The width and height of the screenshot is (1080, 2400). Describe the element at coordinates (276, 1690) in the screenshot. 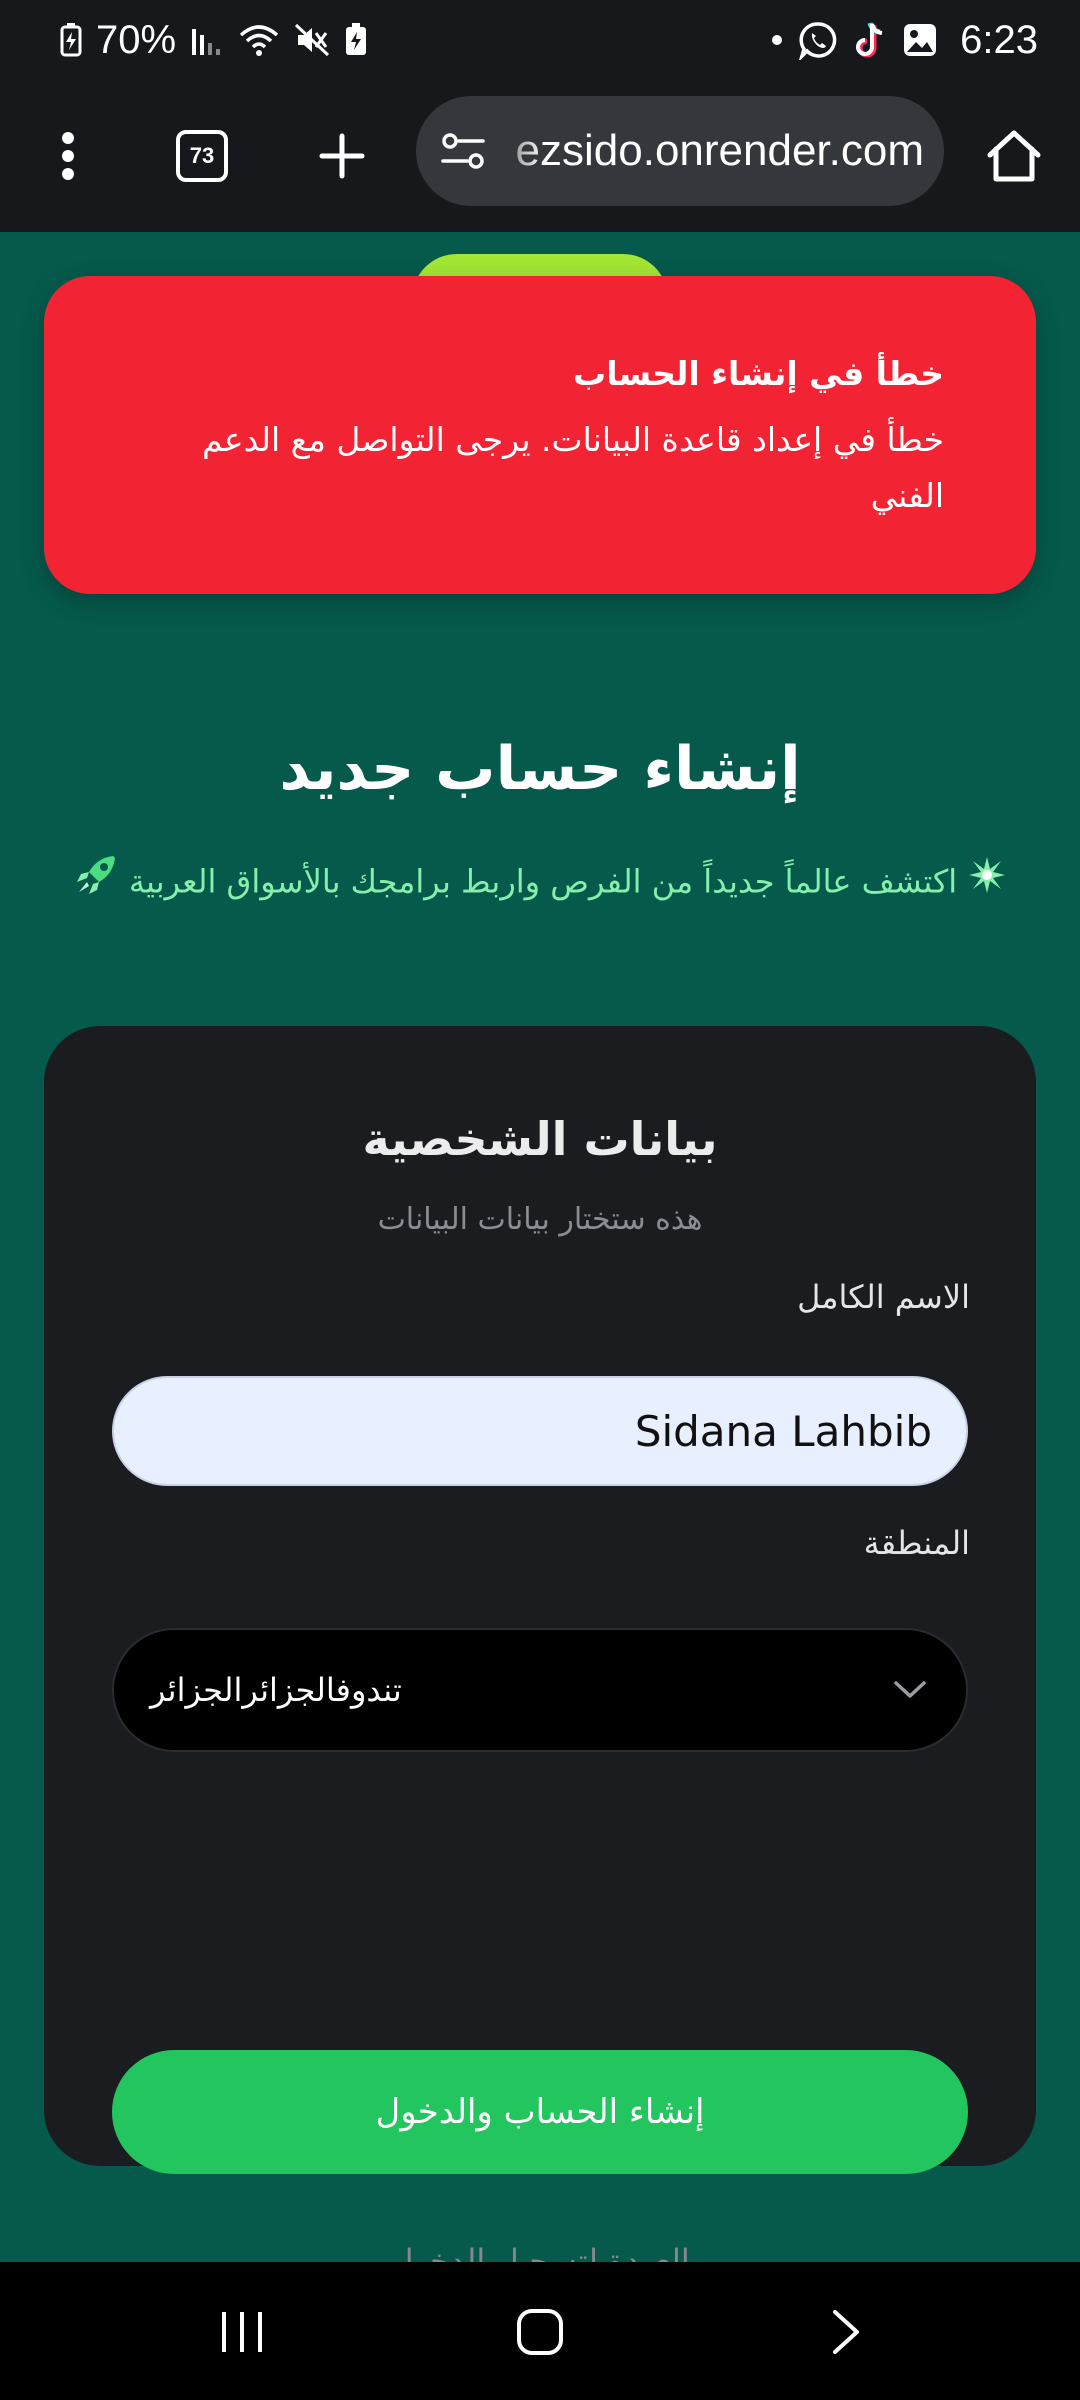

I see `region-selected-value: تندوفالجزائرالجزائر` at that location.